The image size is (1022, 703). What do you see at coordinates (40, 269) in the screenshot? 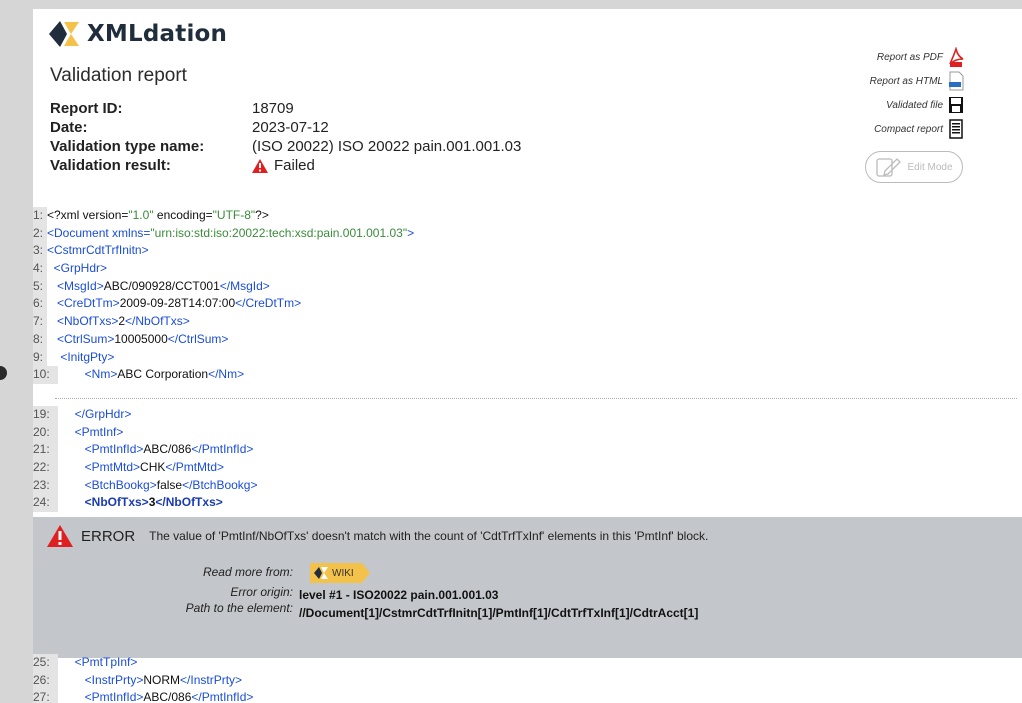
I see `line-number: 4:` at bounding box center [40, 269].